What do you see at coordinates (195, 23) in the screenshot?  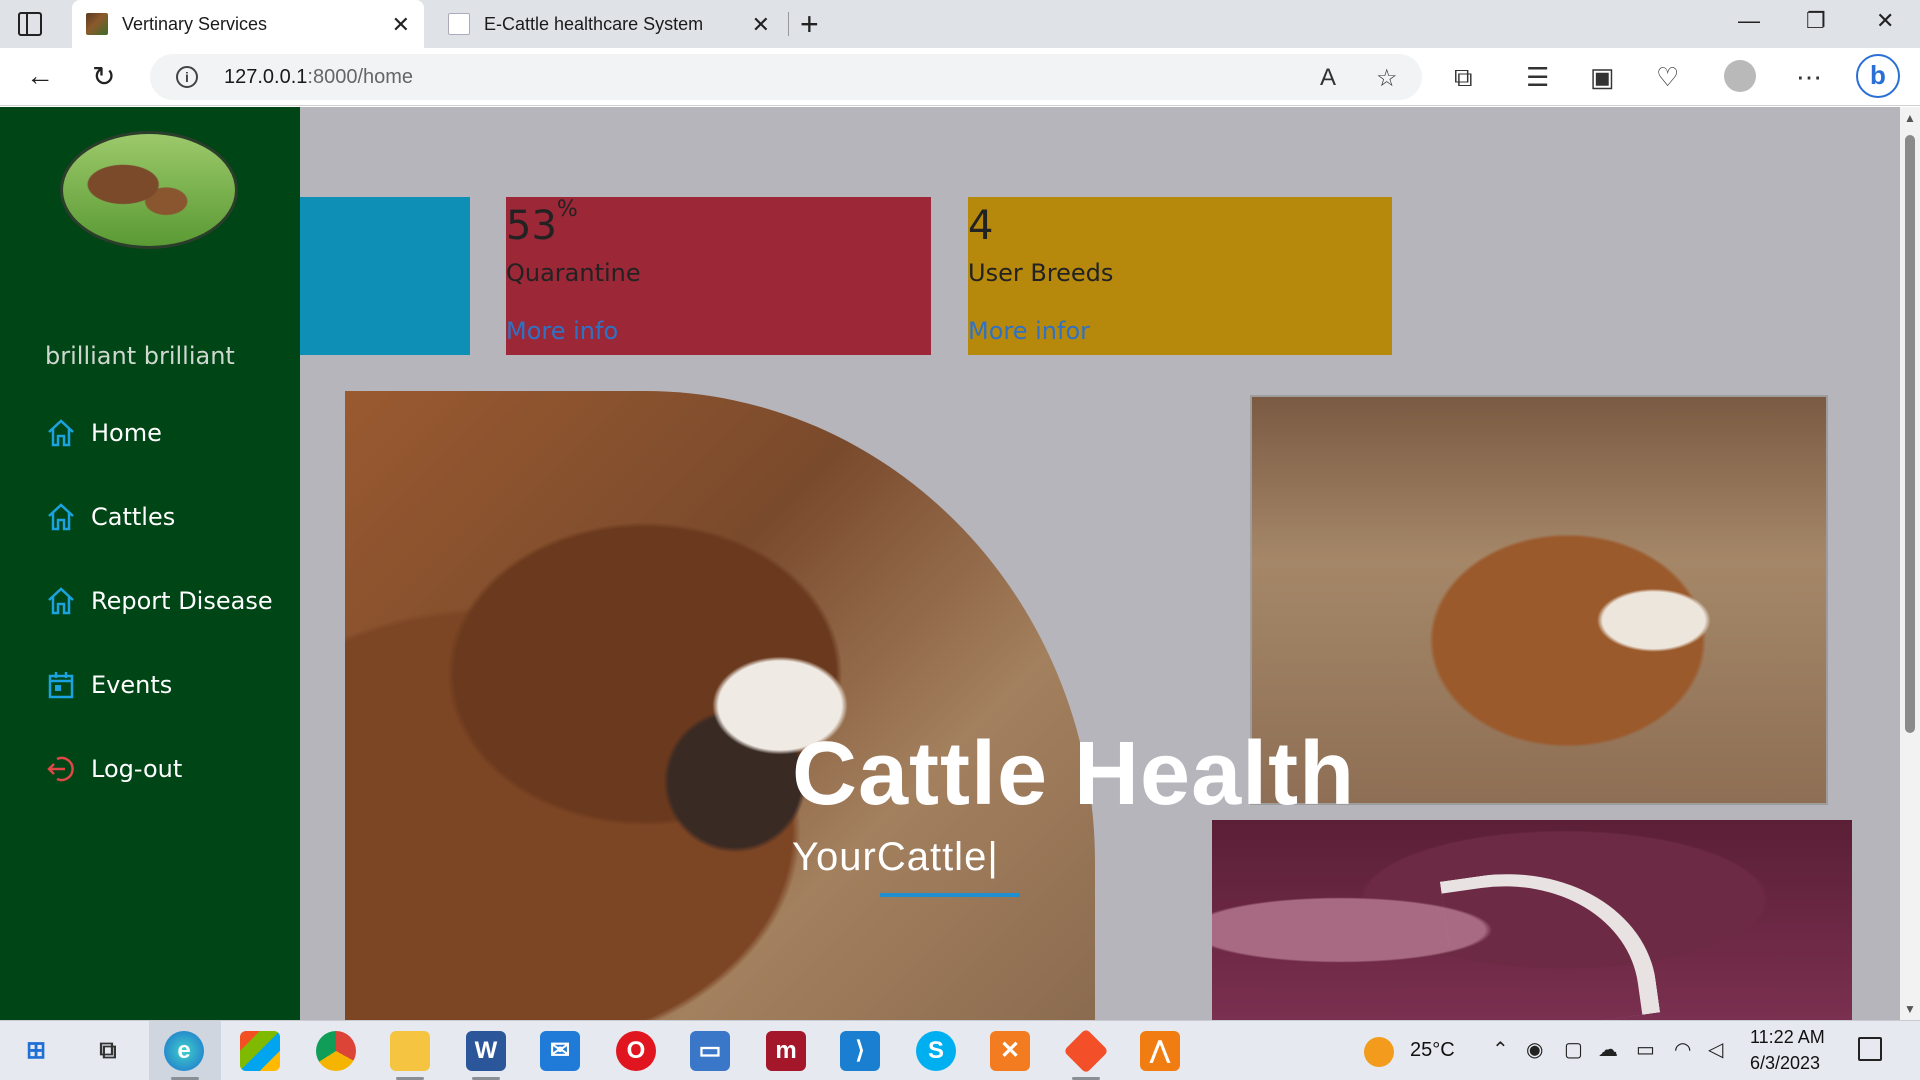 I see `tab-title: Vertinary Services` at bounding box center [195, 23].